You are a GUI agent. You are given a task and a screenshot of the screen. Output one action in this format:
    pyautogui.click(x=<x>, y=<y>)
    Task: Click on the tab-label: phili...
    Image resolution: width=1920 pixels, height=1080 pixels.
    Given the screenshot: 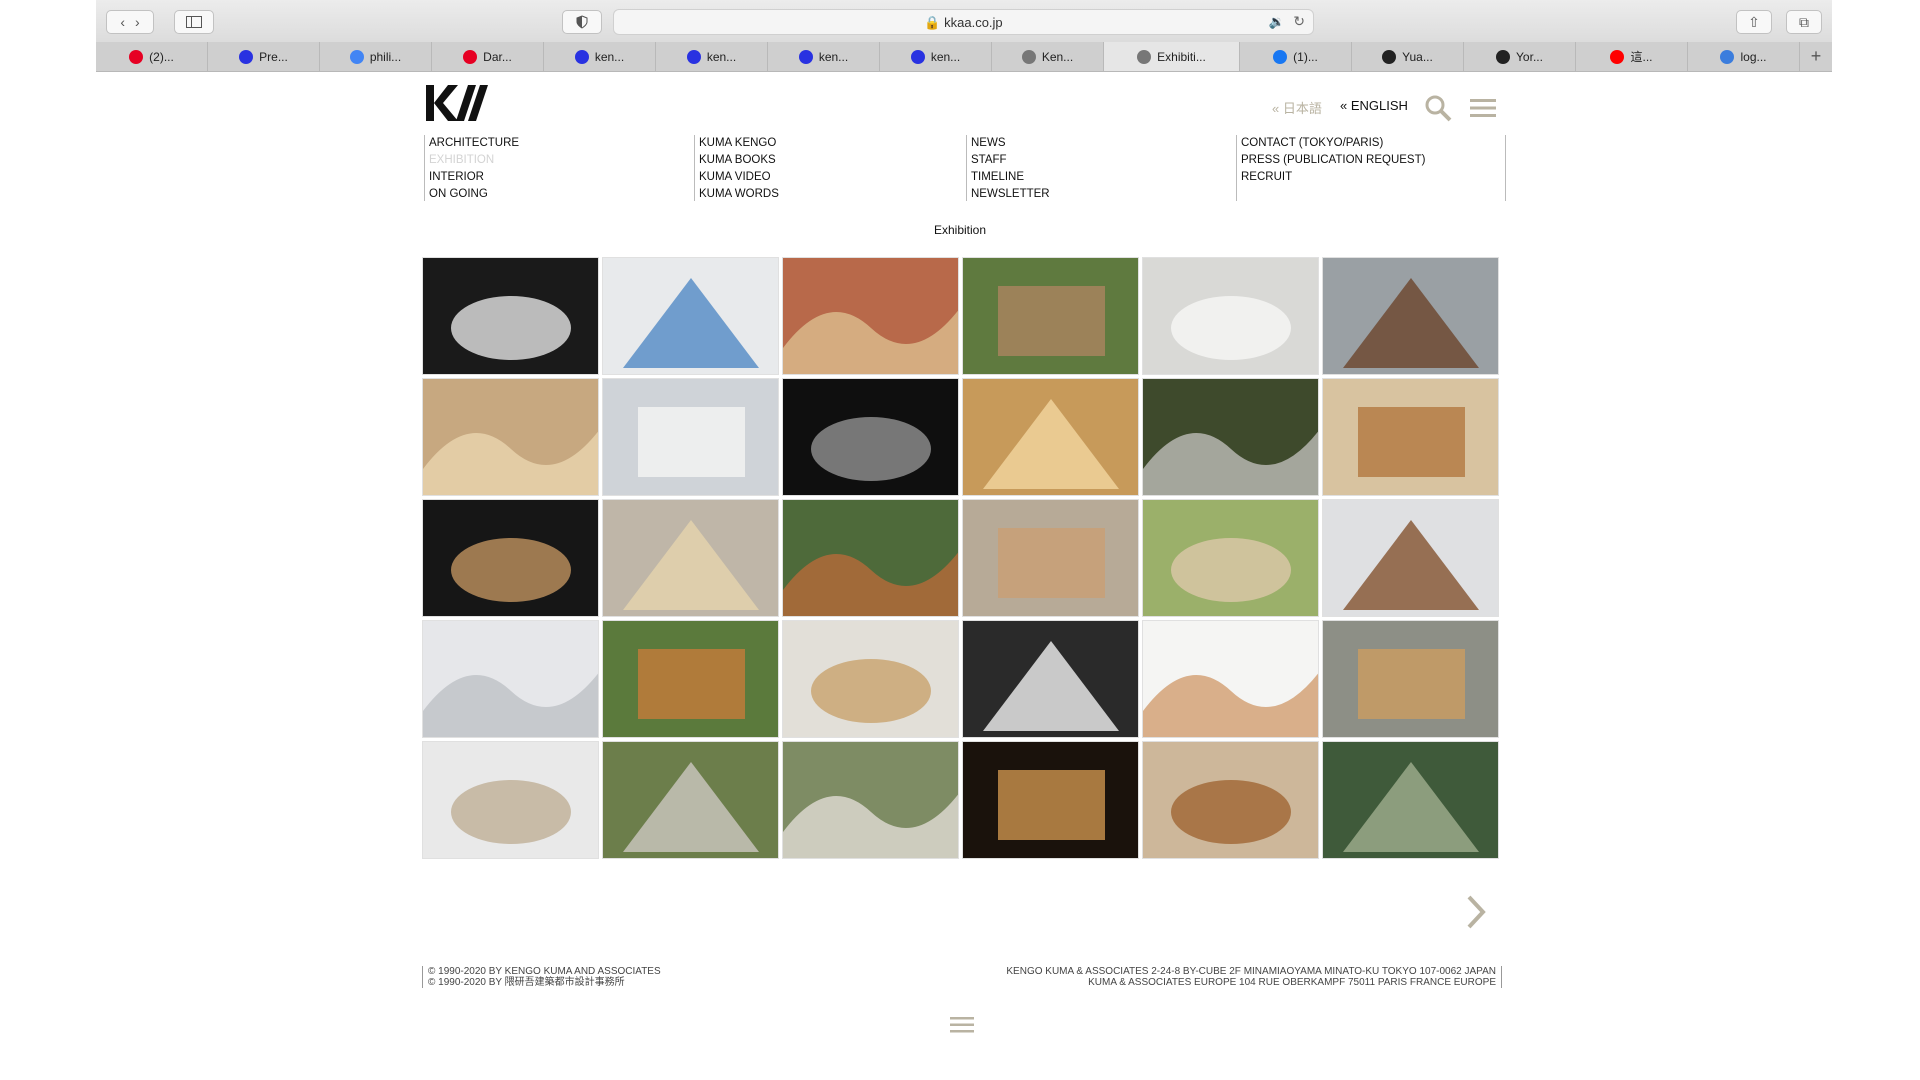 What is the action you would take?
    pyautogui.click(x=385, y=56)
    